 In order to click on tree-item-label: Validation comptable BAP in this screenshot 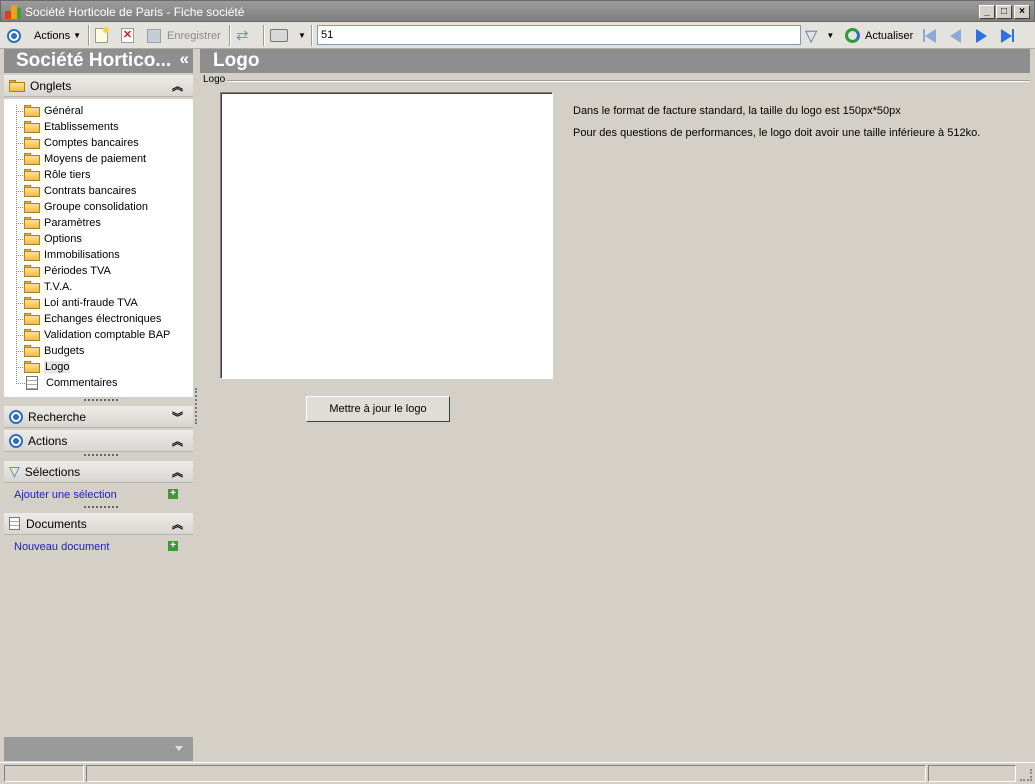, I will do `click(107, 335)`.